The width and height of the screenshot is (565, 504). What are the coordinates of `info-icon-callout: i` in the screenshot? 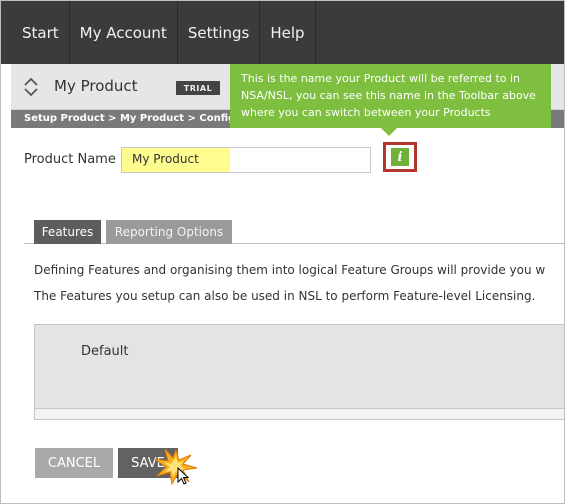 It's located at (400, 157).